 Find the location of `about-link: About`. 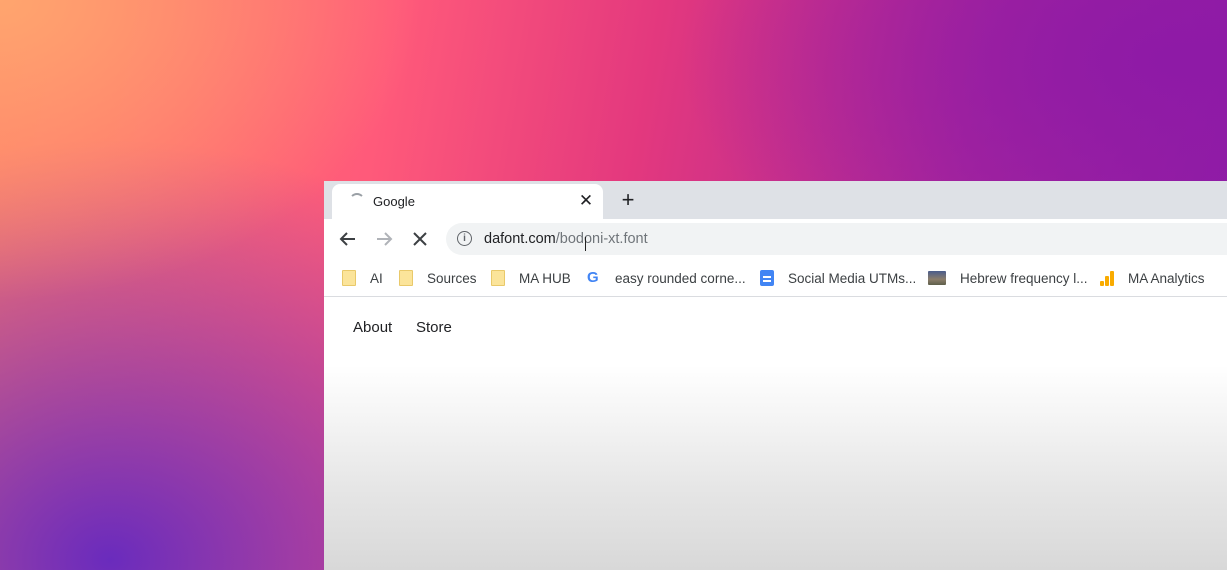

about-link: About is located at coordinates (372, 327).